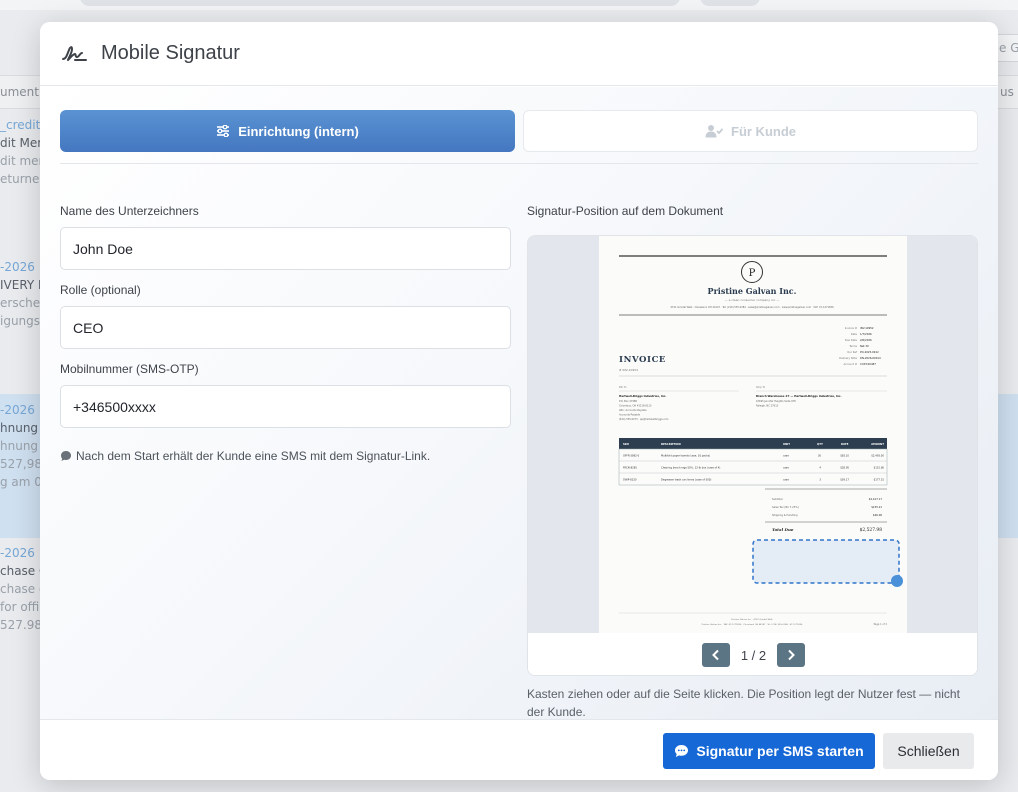  What do you see at coordinates (864, 346) in the screenshot?
I see `meta-value: Net 30` at bounding box center [864, 346].